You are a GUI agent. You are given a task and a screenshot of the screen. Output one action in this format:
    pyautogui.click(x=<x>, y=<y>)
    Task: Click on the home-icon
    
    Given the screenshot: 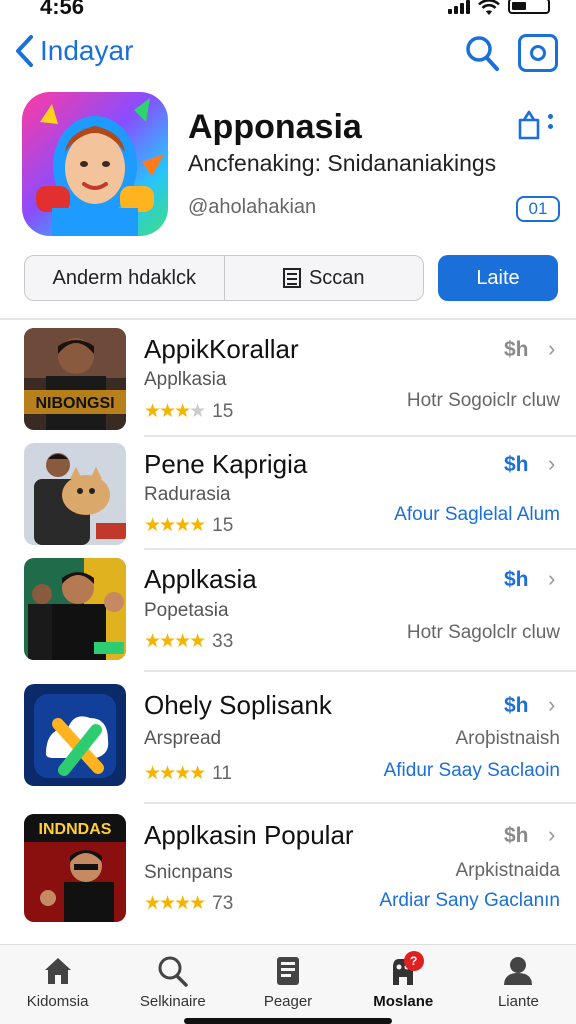 What is the action you would take?
    pyautogui.click(x=57, y=971)
    